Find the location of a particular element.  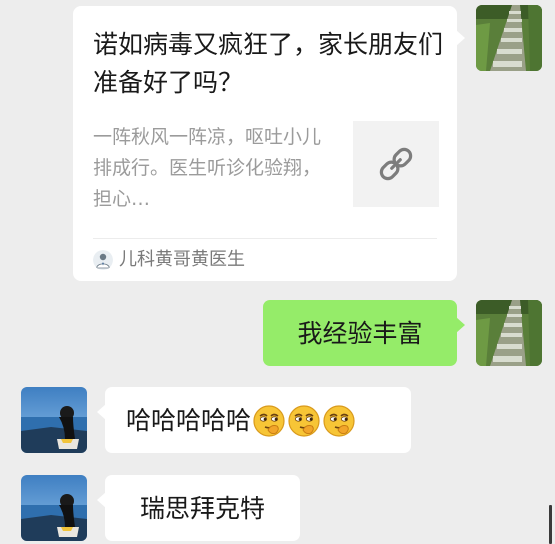

source-avatar is located at coordinates (103, 260).